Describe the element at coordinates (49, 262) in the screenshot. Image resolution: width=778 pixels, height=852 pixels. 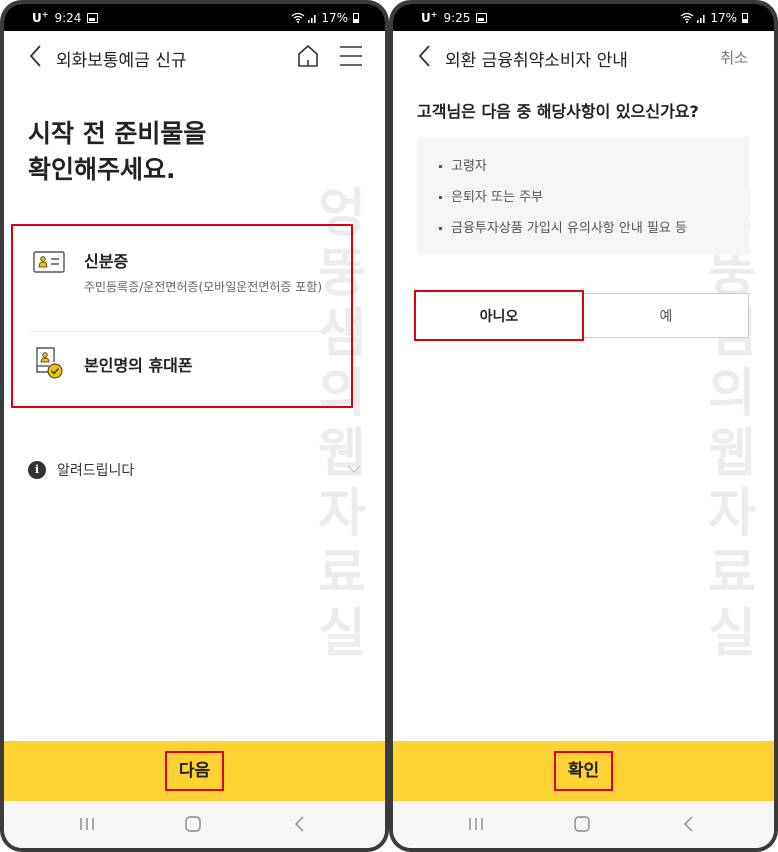
I see `id-card-icon` at that location.